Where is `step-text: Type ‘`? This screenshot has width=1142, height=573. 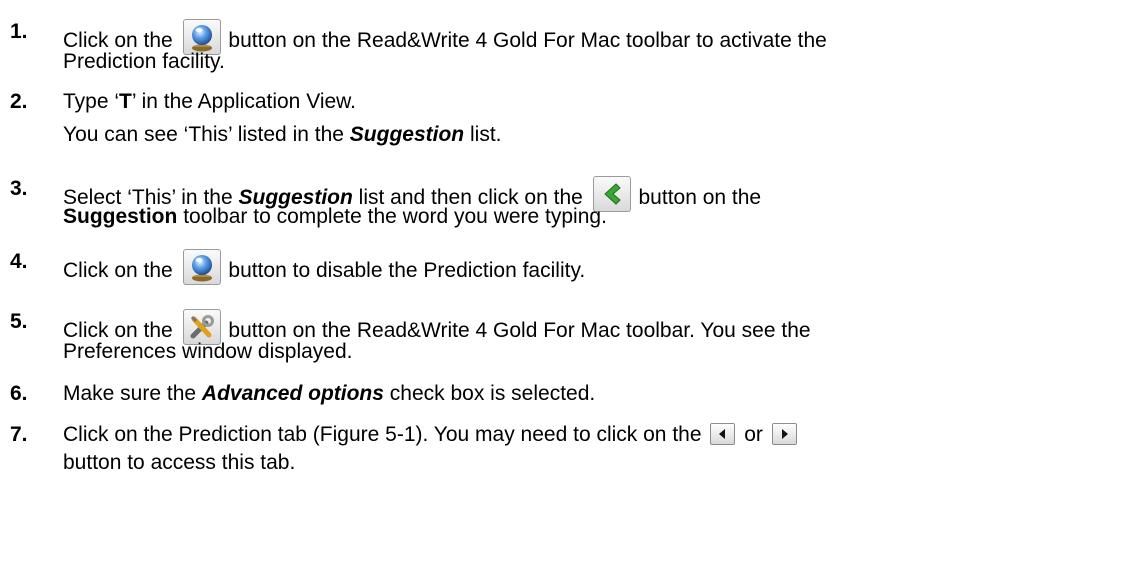
step-text: Type ‘ is located at coordinates (91, 101).